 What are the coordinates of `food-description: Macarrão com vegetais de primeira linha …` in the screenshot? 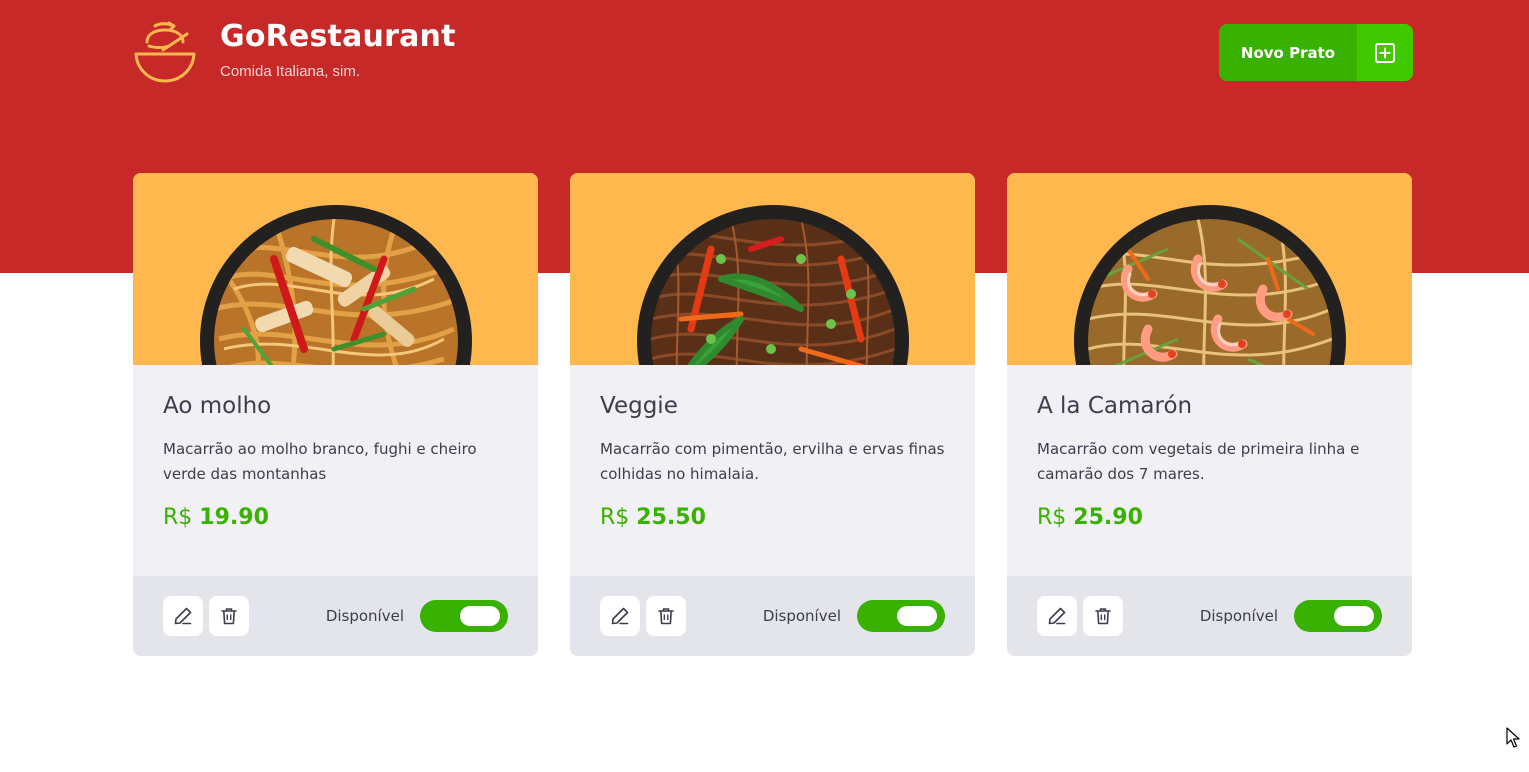 It's located at (1198, 461).